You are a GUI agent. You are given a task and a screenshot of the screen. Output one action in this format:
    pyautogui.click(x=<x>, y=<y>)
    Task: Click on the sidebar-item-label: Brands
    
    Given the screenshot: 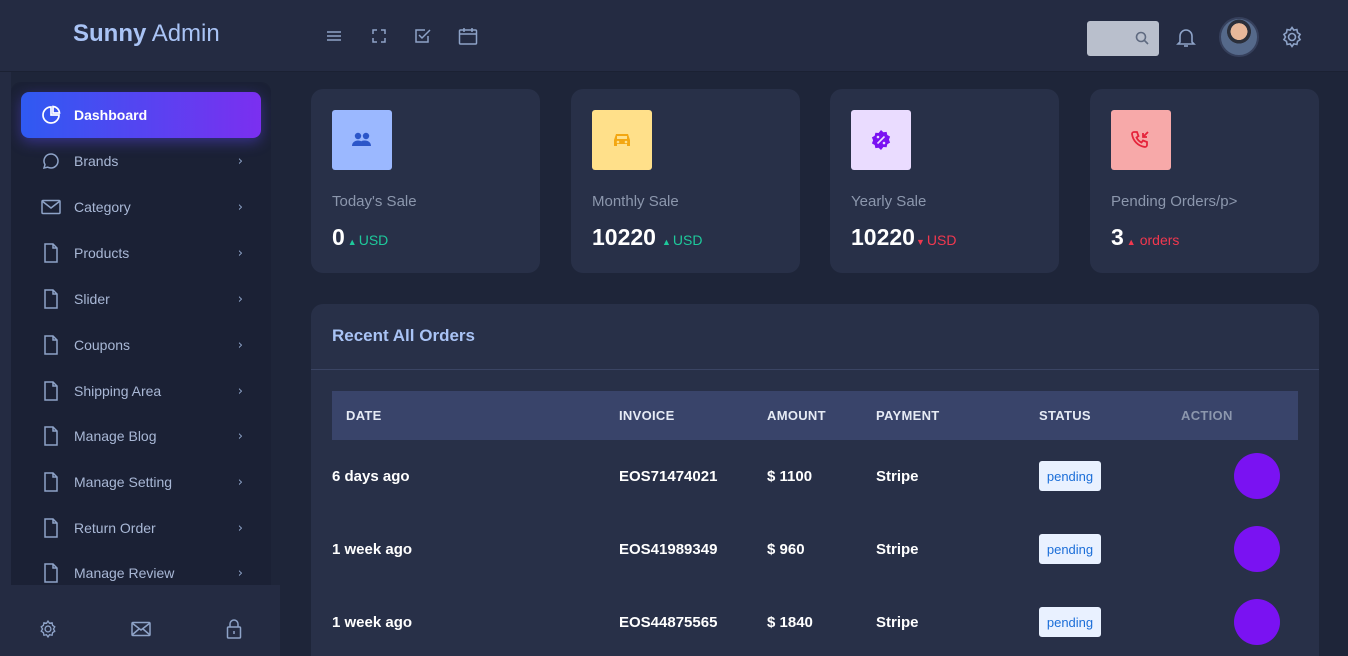 What is the action you would take?
    pyautogui.click(x=96, y=161)
    